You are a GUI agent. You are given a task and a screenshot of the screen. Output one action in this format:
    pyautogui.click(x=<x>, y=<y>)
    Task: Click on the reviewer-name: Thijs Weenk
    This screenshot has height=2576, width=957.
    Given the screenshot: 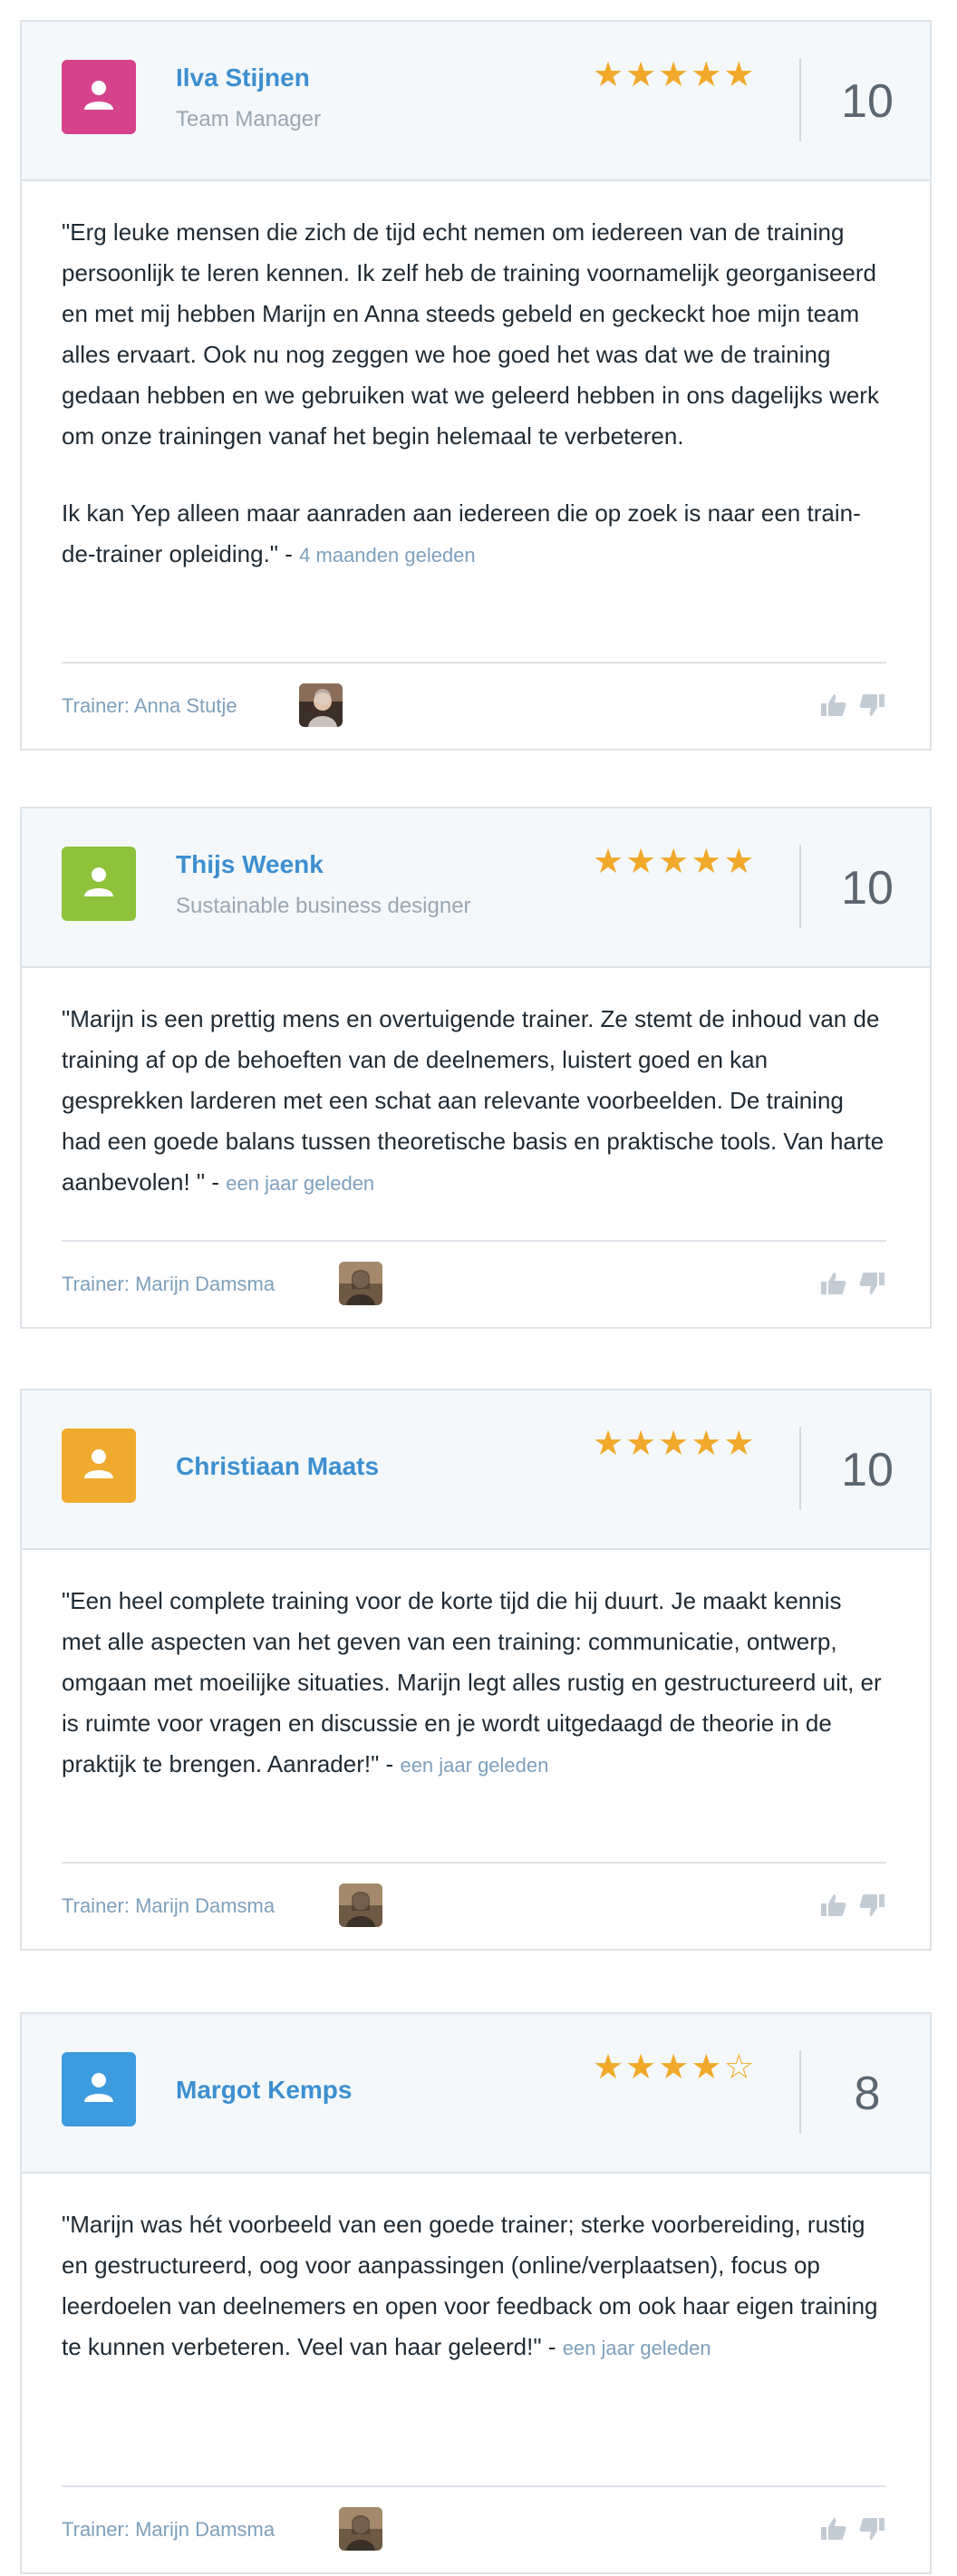 What is the action you would take?
    pyautogui.click(x=250, y=864)
    